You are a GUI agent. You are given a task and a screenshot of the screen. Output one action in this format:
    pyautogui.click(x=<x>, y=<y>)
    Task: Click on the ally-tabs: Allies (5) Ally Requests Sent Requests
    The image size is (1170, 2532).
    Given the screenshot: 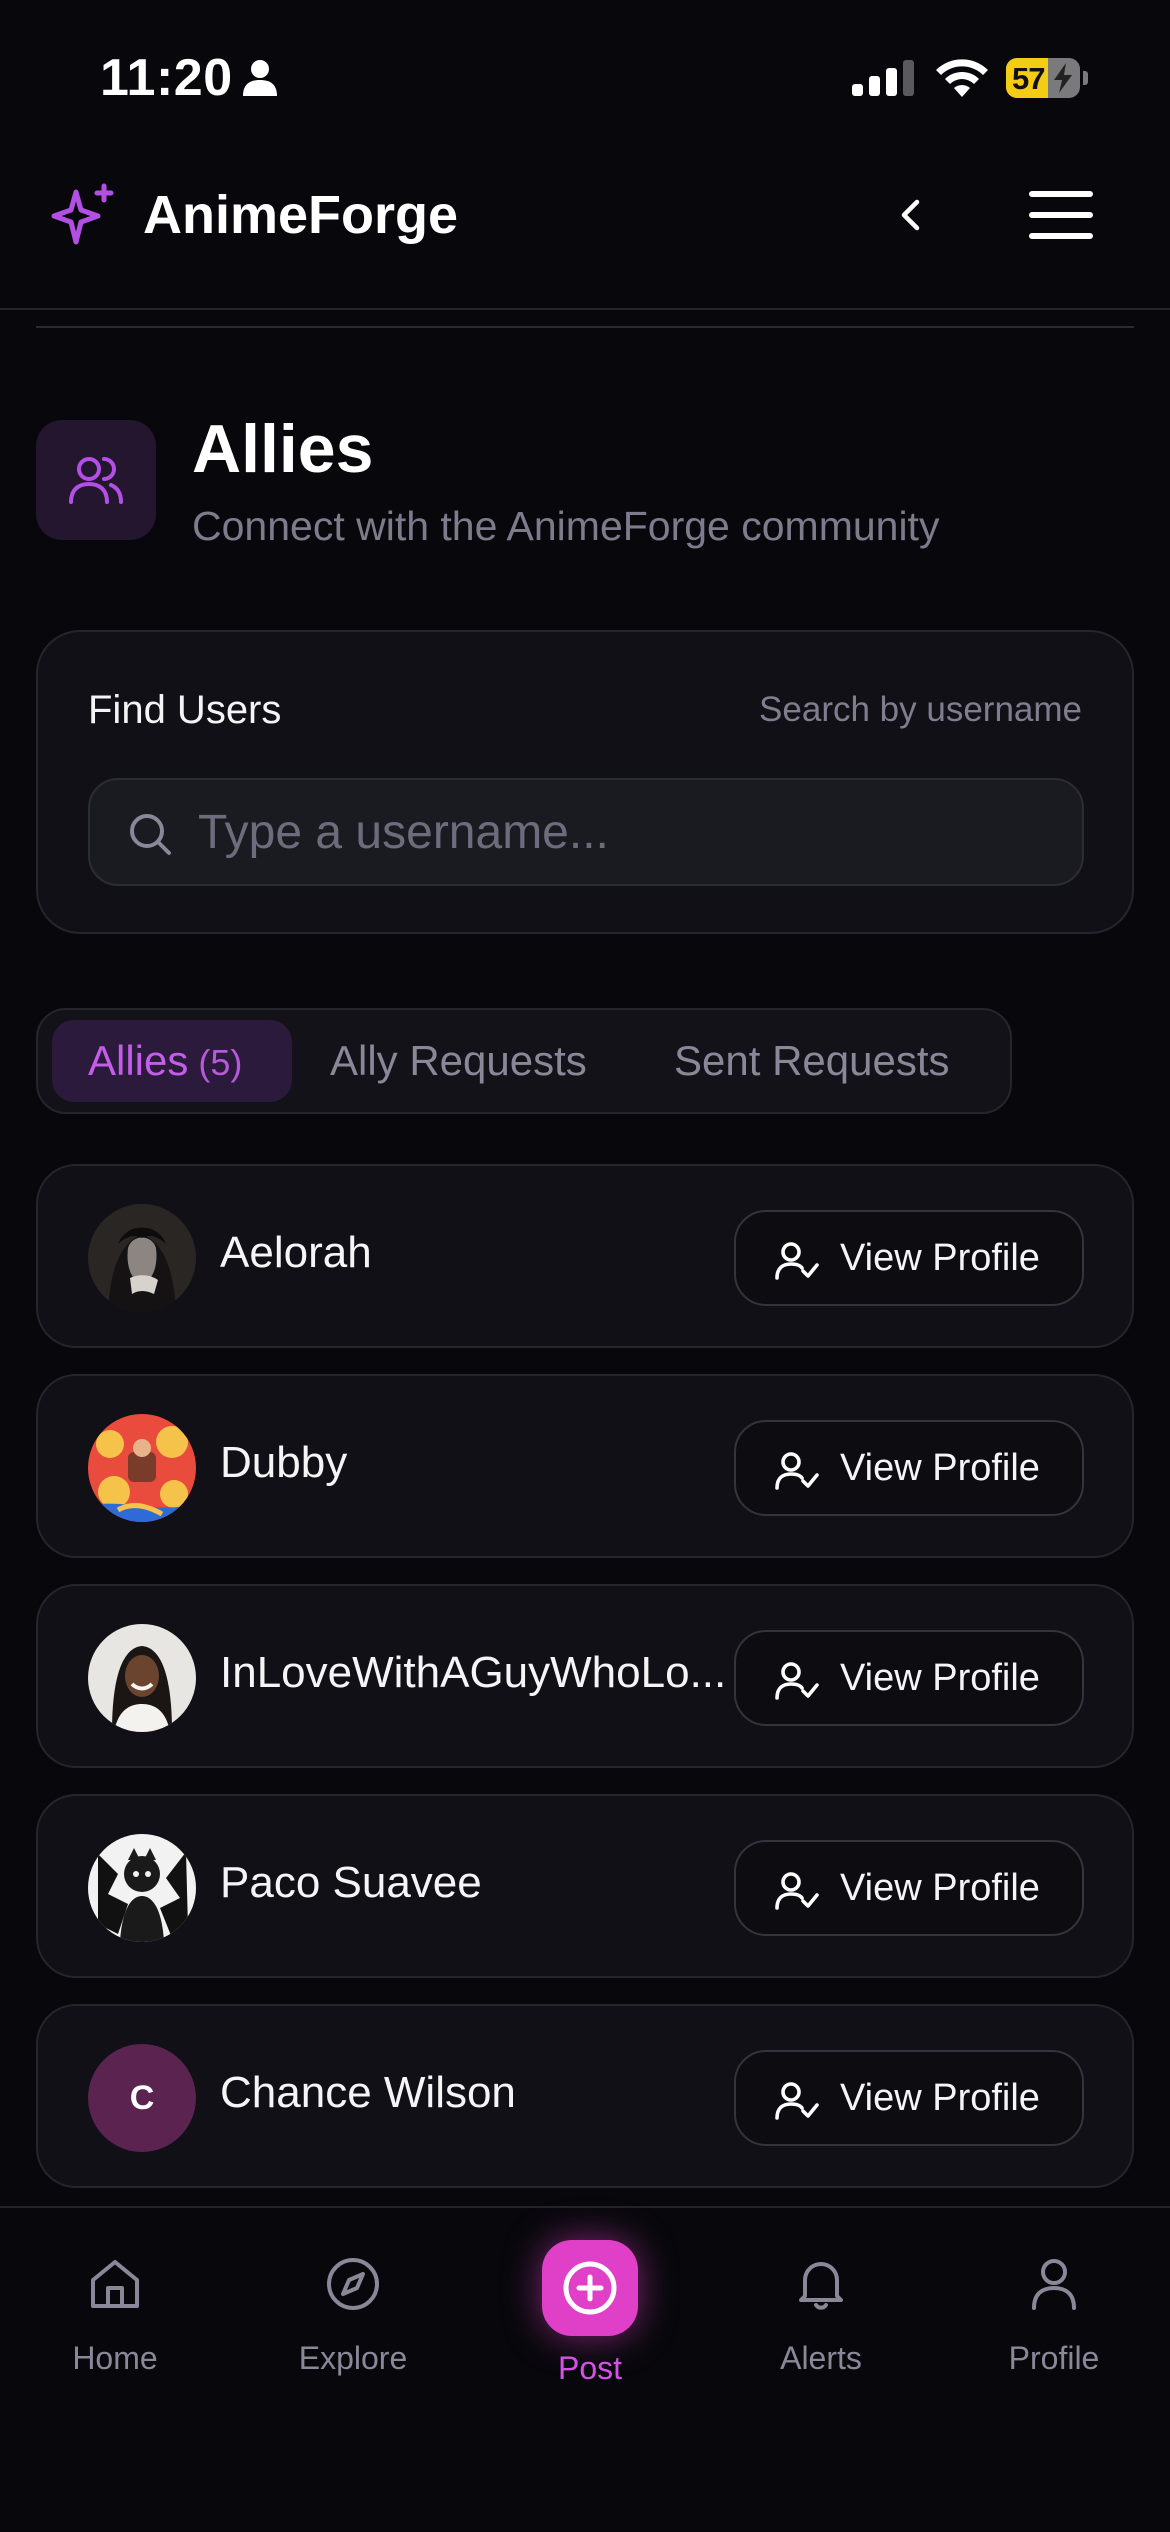 What is the action you would take?
    pyautogui.click(x=524, y=1061)
    